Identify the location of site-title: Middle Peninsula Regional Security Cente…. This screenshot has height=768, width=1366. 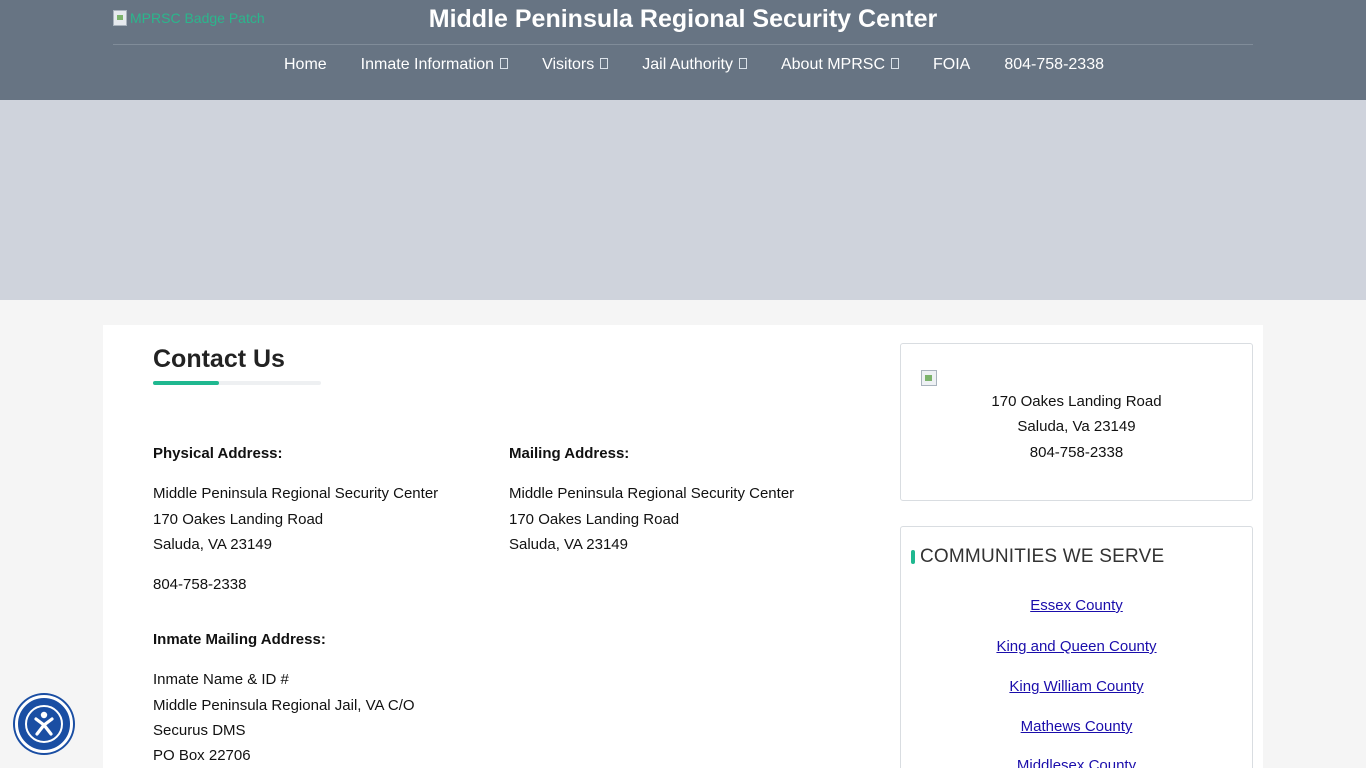
(683, 19).